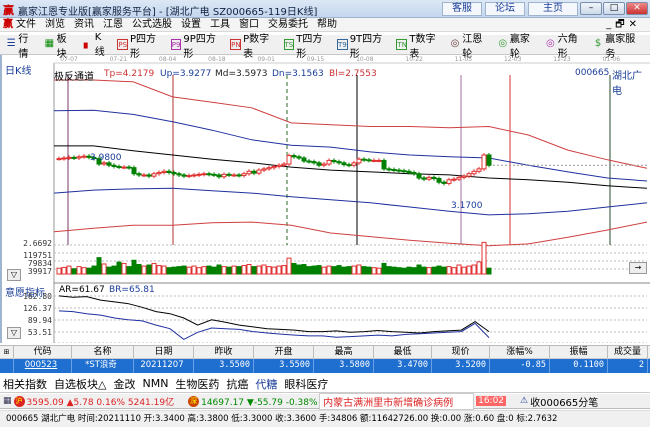 This screenshot has width=650, height=429. Describe the element at coordinates (43, 352) in the screenshot. I see `column-header: 代码` at that location.